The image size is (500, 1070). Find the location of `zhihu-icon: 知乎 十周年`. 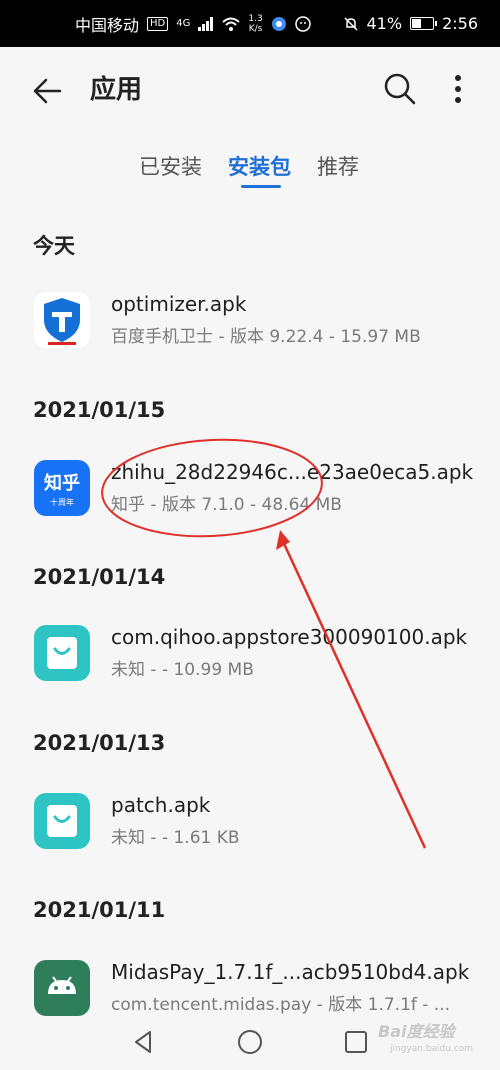

zhihu-icon: 知乎 十周年 is located at coordinates (62, 488).